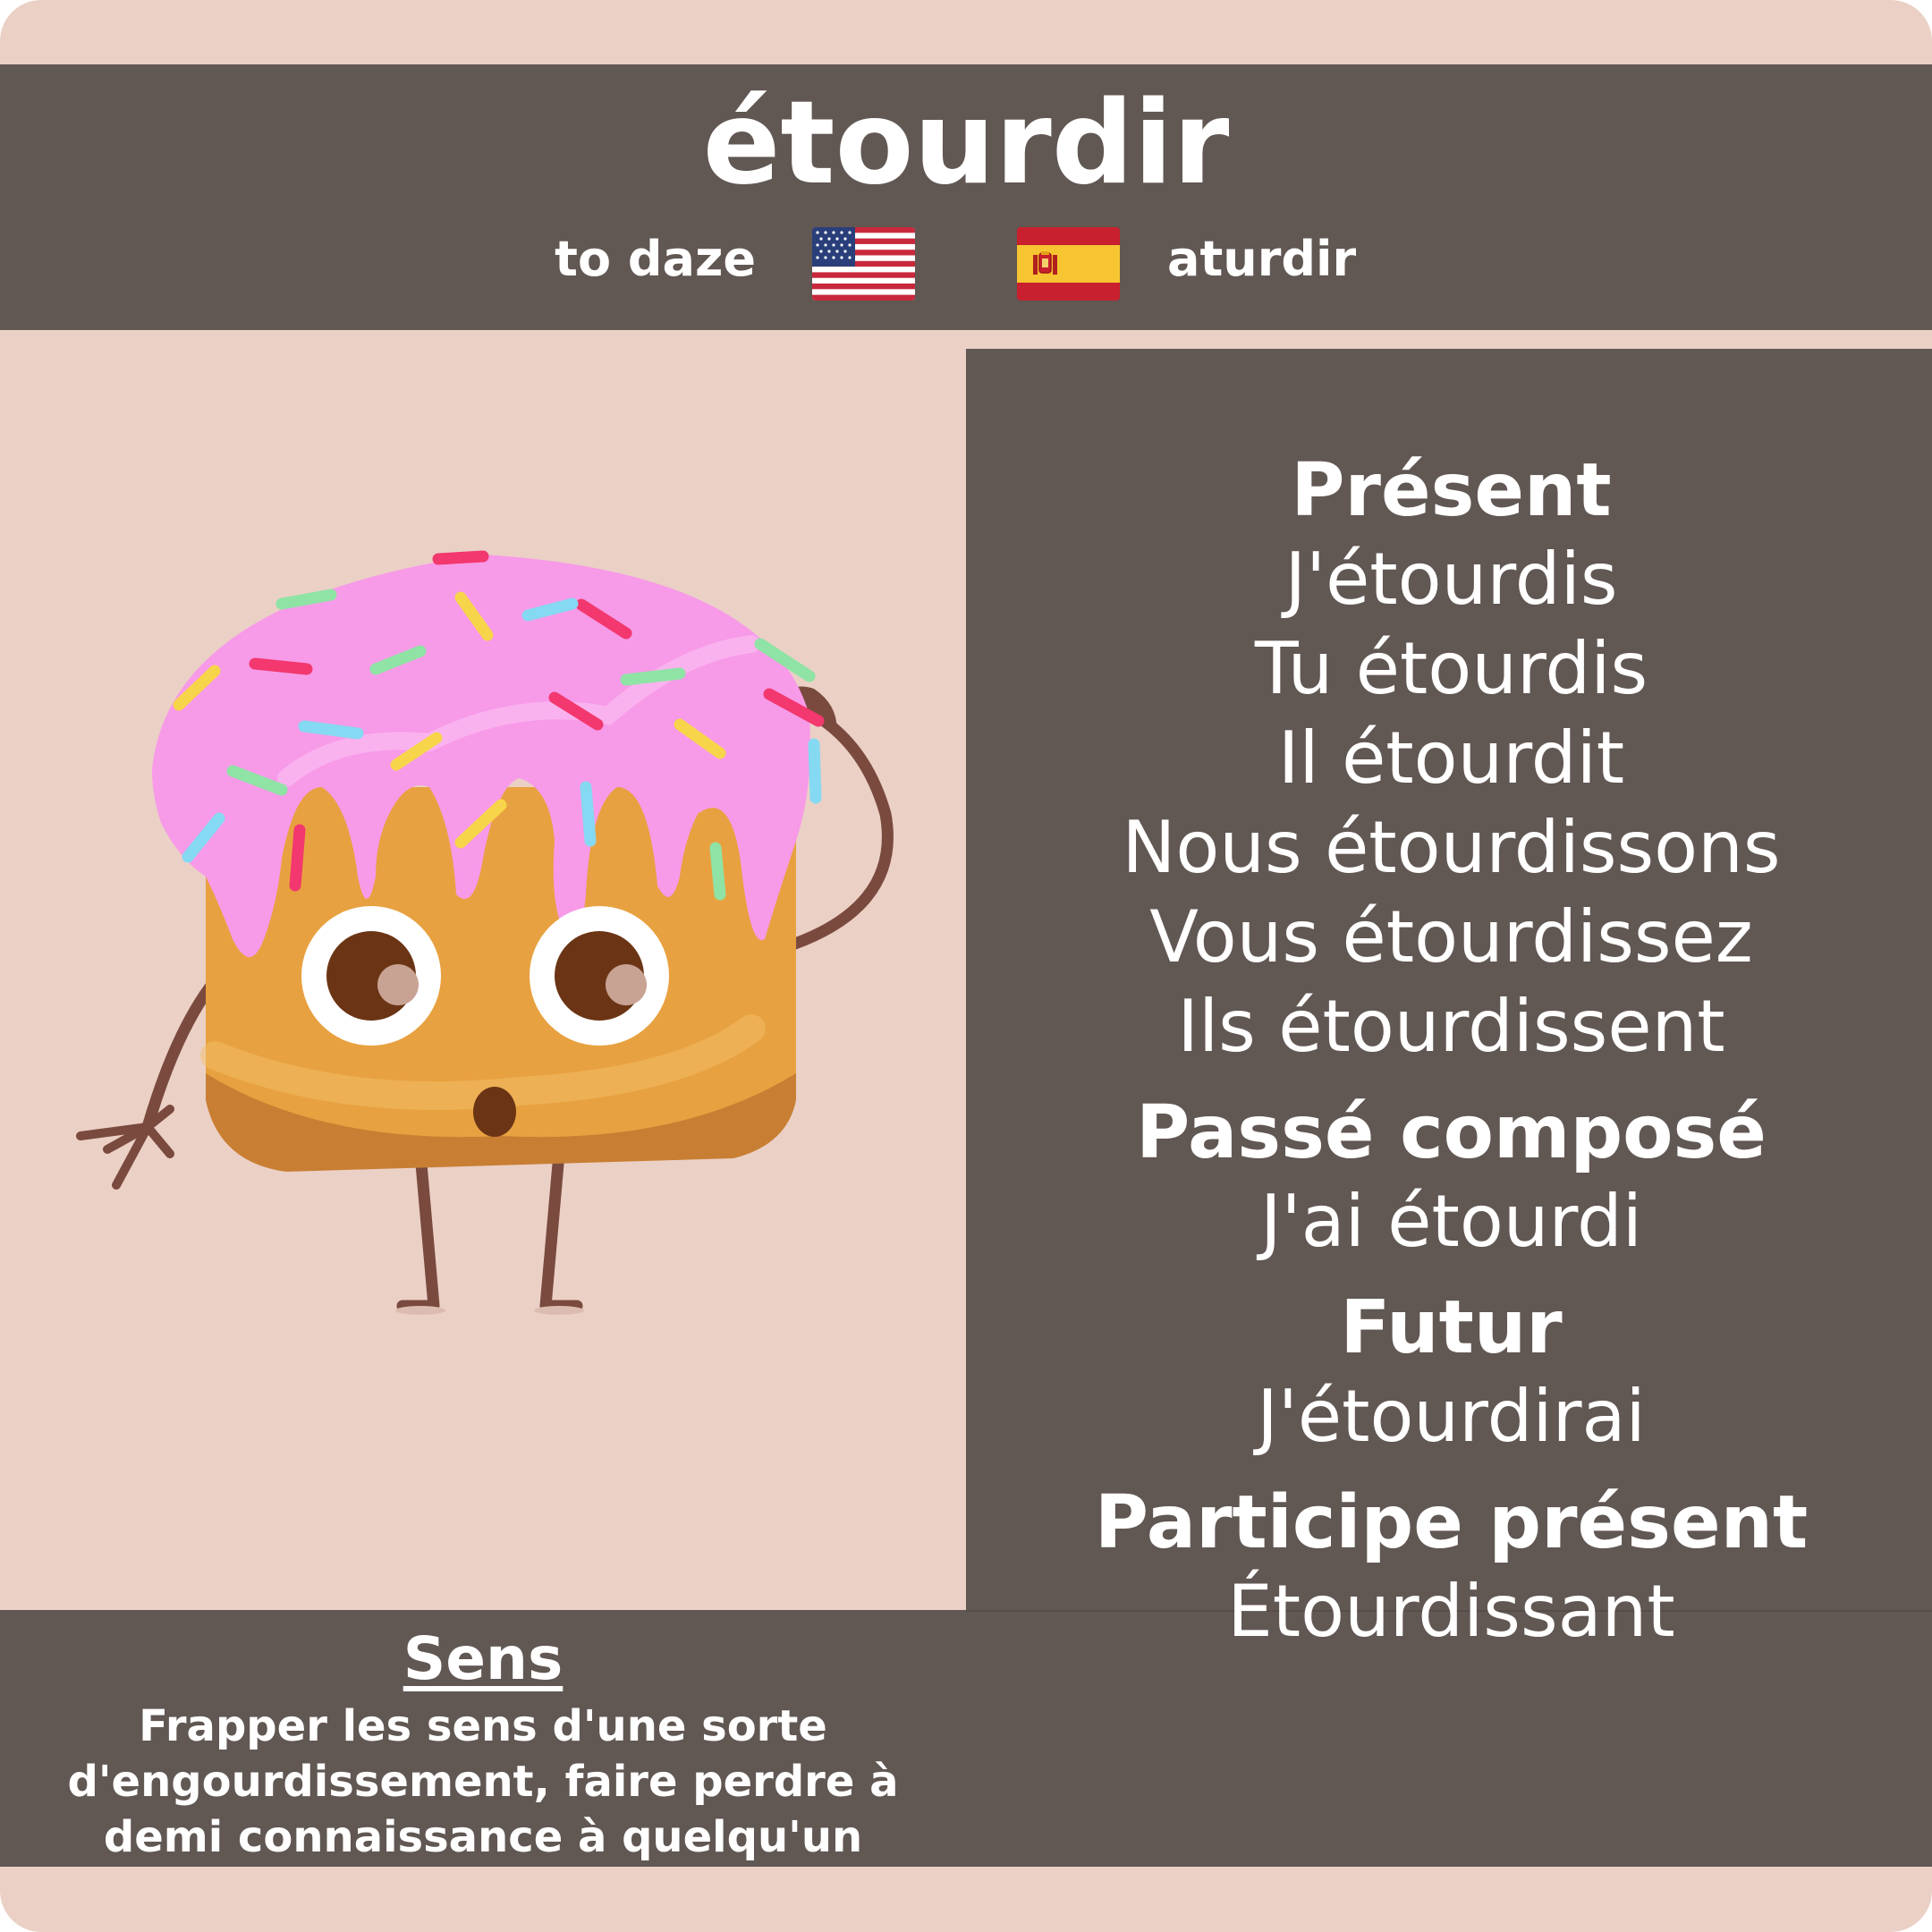 This screenshot has width=1932, height=1932. Describe the element at coordinates (483, 1658) in the screenshot. I see `meaning-heading: Sens` at that location.